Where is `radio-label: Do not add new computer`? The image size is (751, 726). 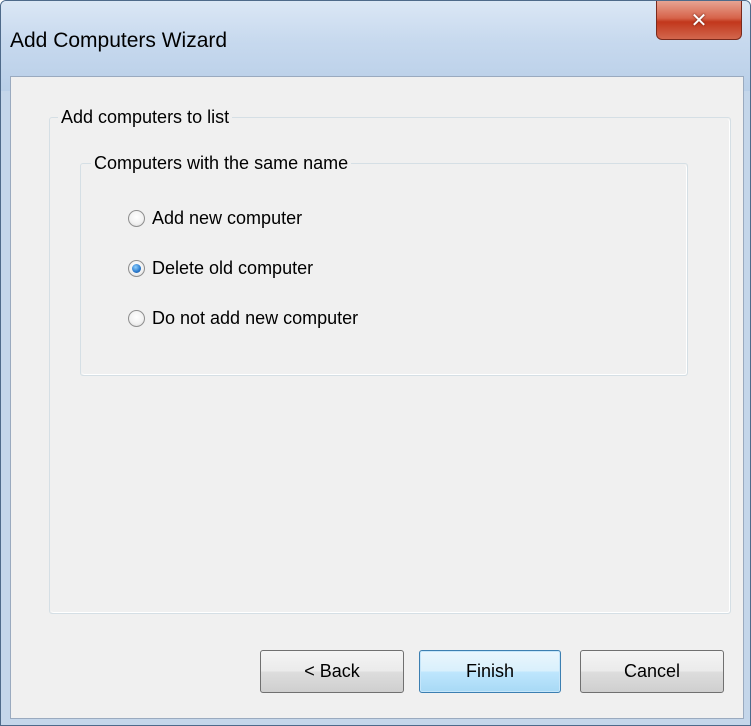
radio-label: Do not add new computer is located at coordinates (255, 317).